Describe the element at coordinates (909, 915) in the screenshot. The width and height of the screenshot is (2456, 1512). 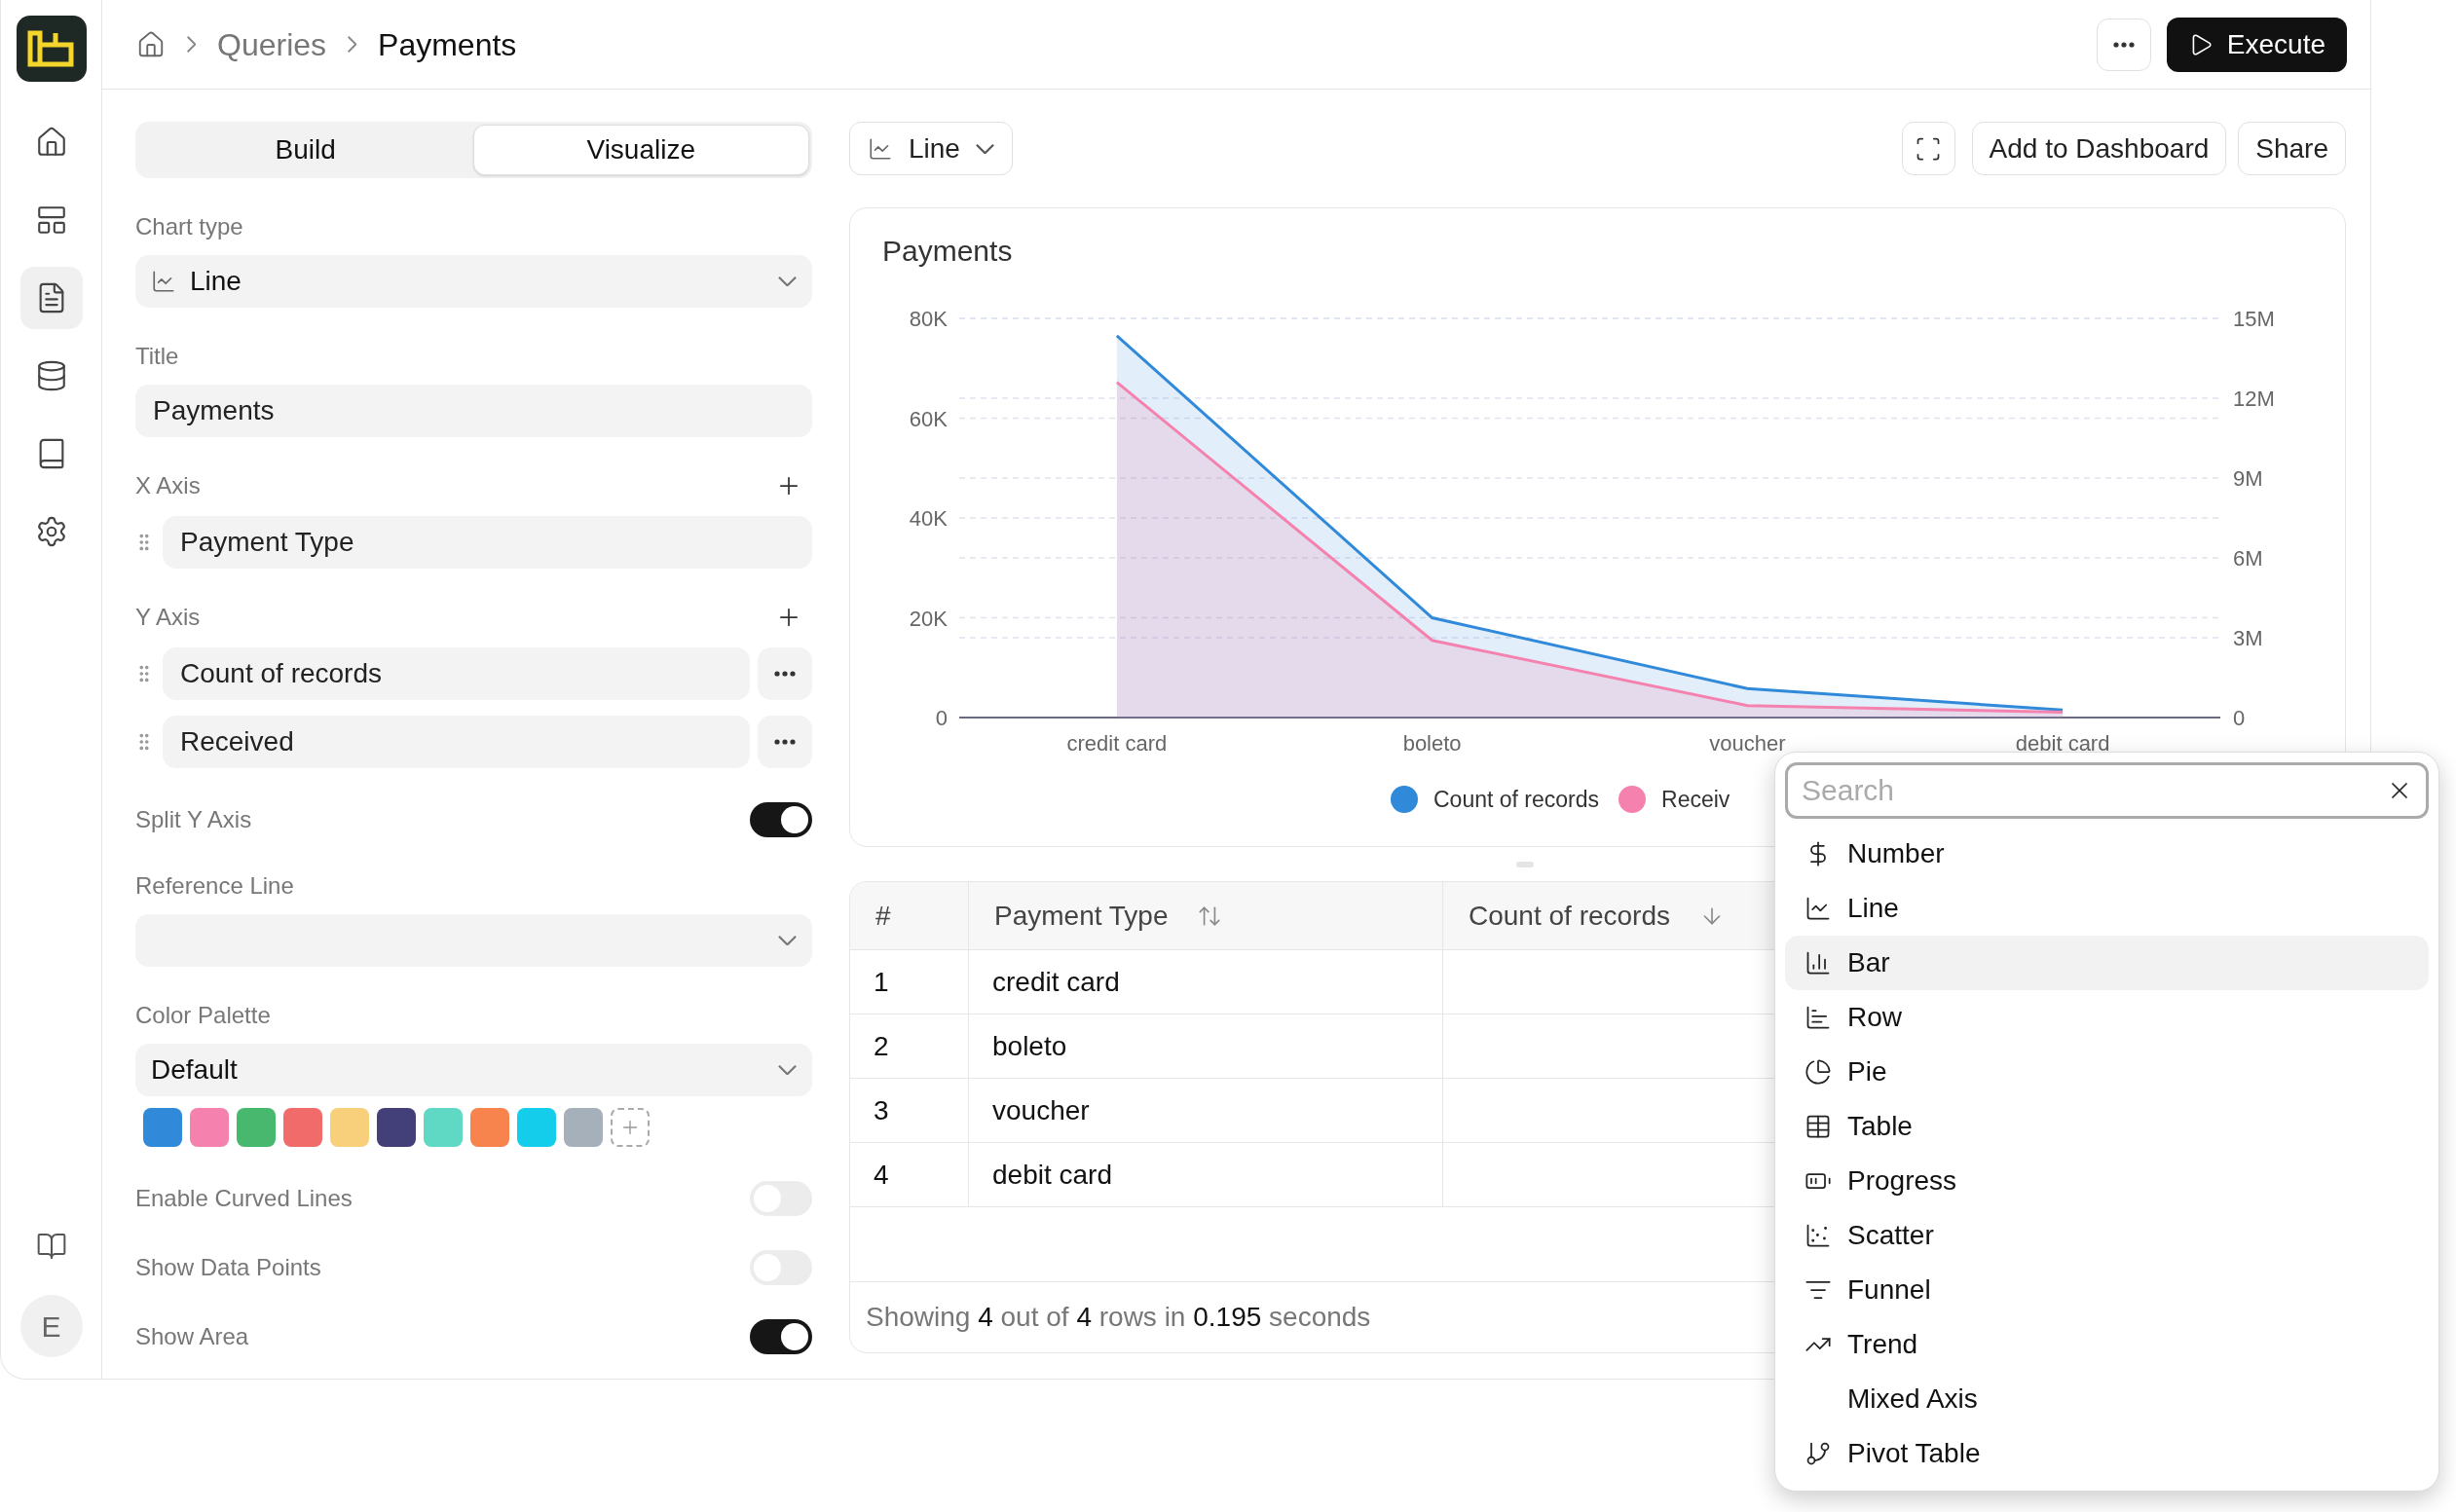
I see `column-header: #` at that location.